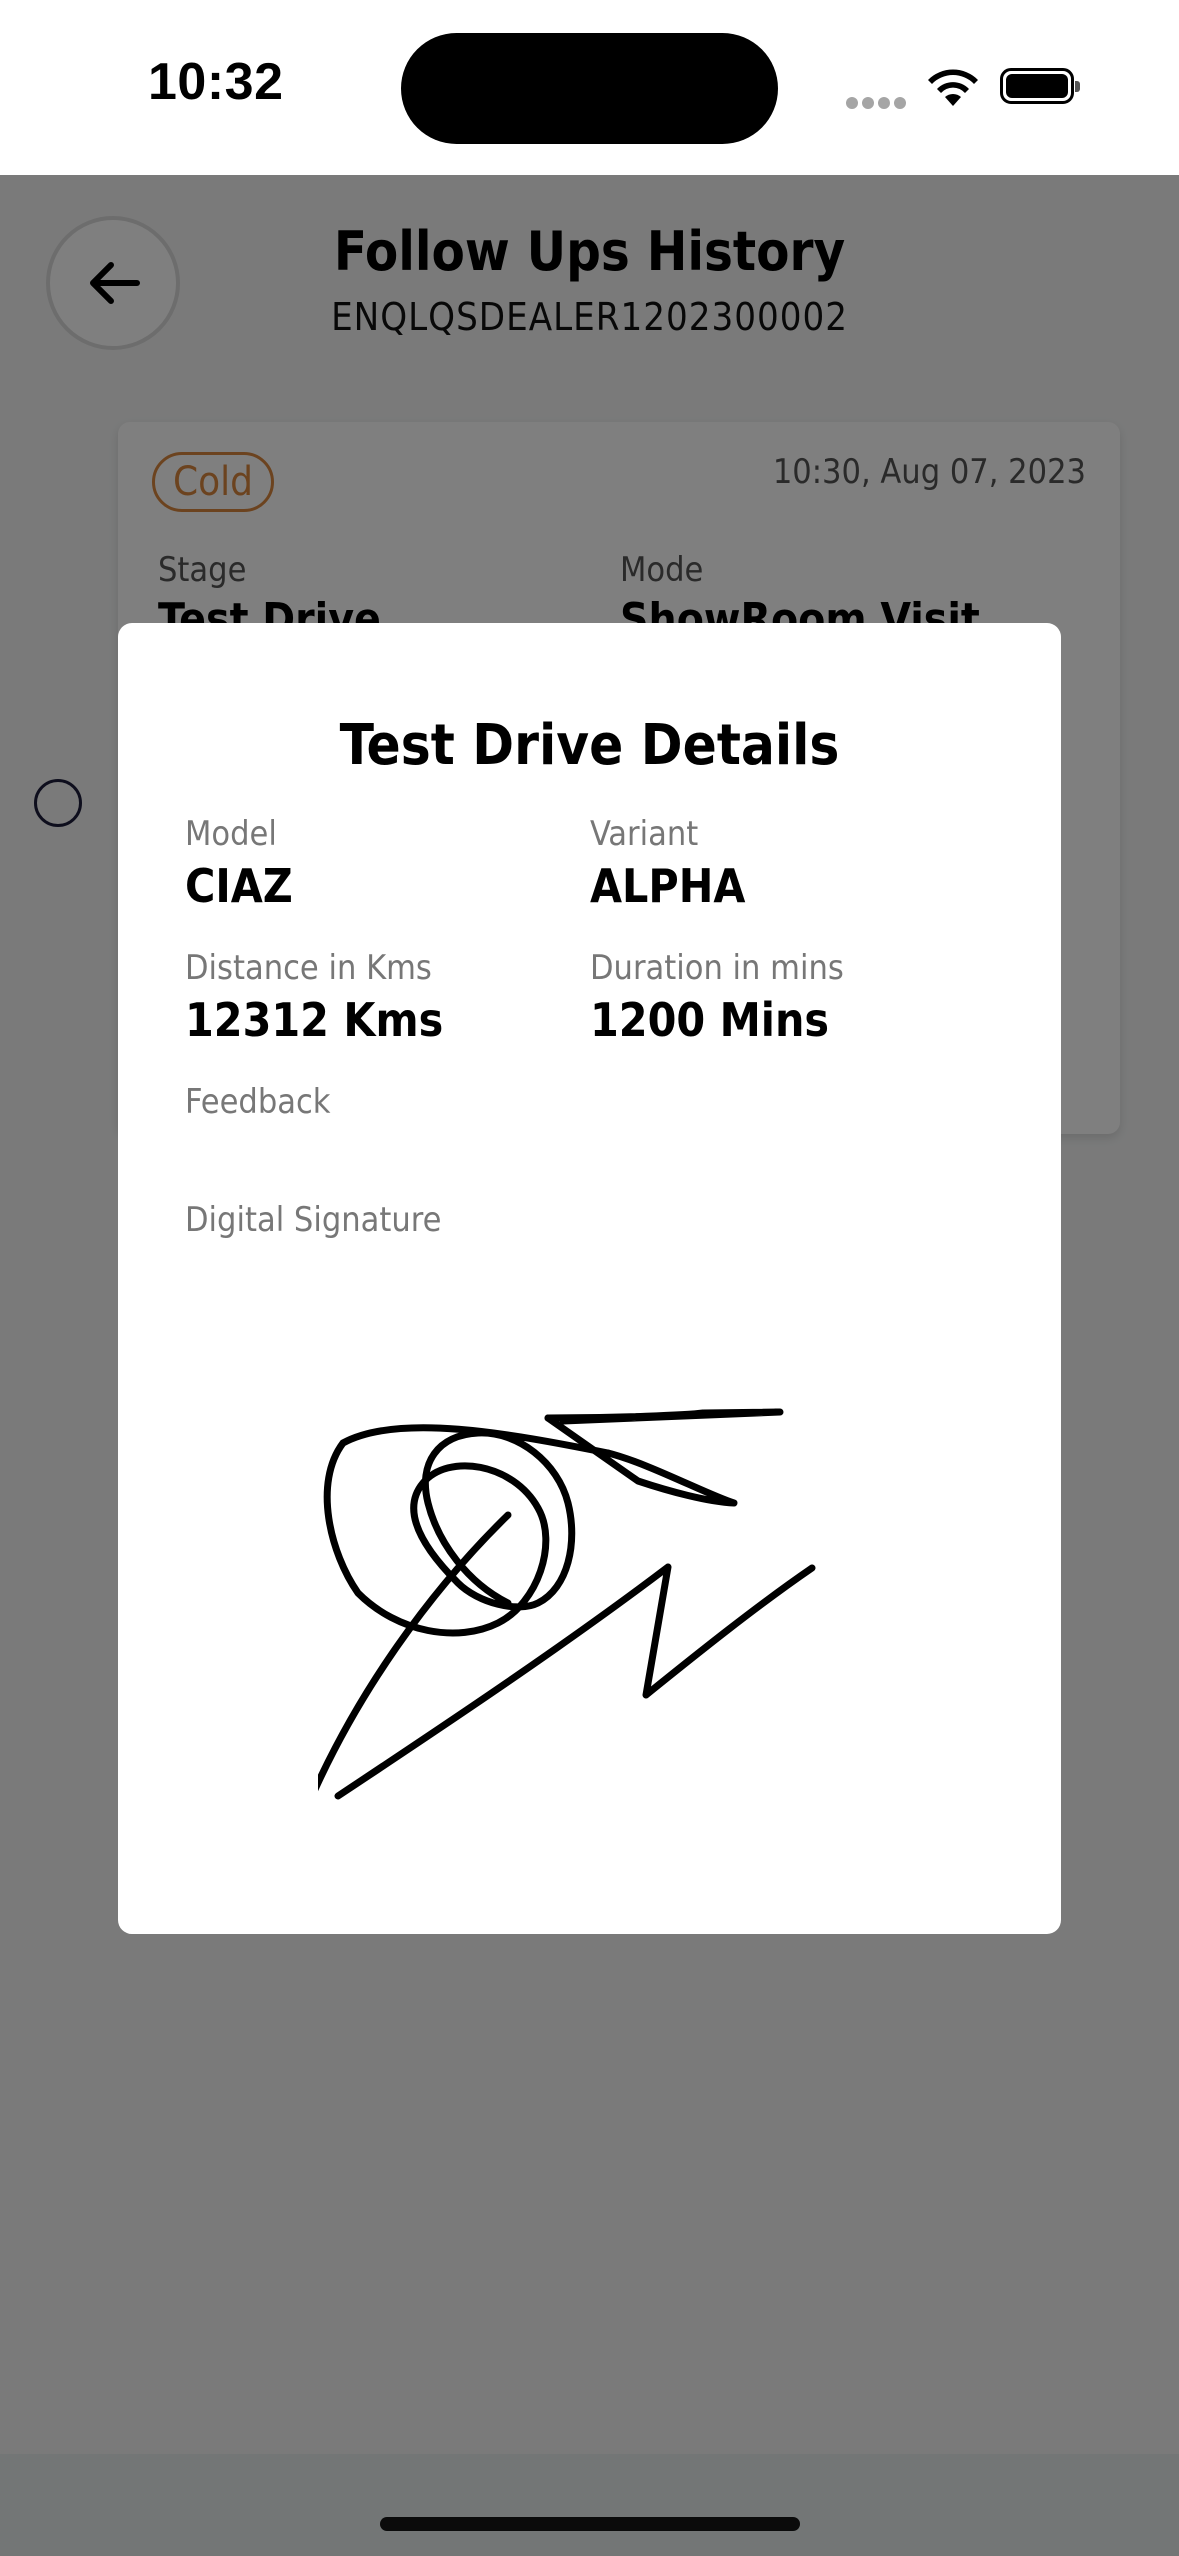 This screenshot has height=2556, width=1179. What do you see at coordinates (1040, 86) in the screenshot?
I see `battery-icon` at bounding box center [1040, 86].